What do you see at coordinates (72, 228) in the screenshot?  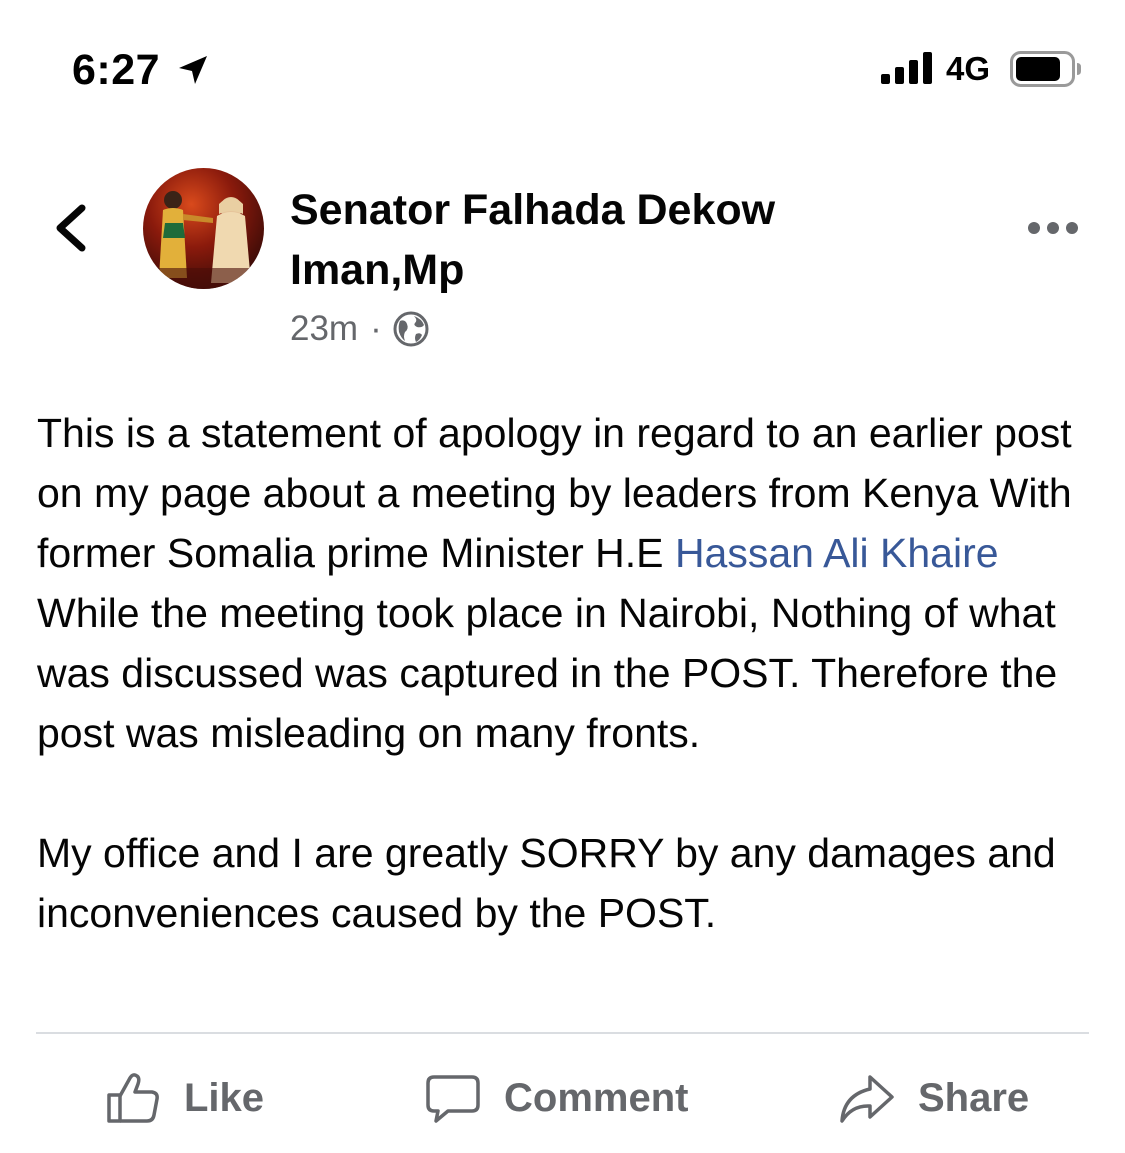 I see `back-chevron-icon` at bounding box center [72, 228].